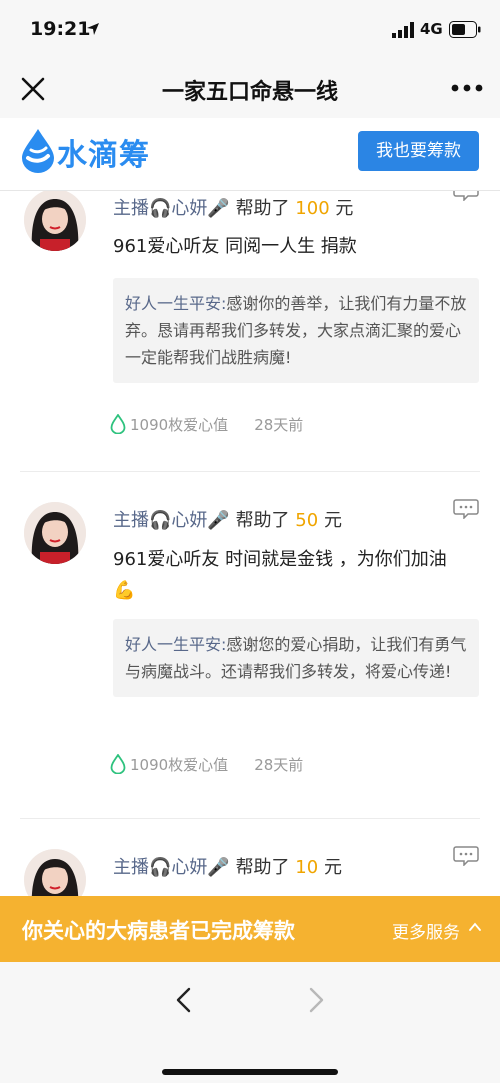  I want to click on more-services-link: 更多服务, so click(426, 930).